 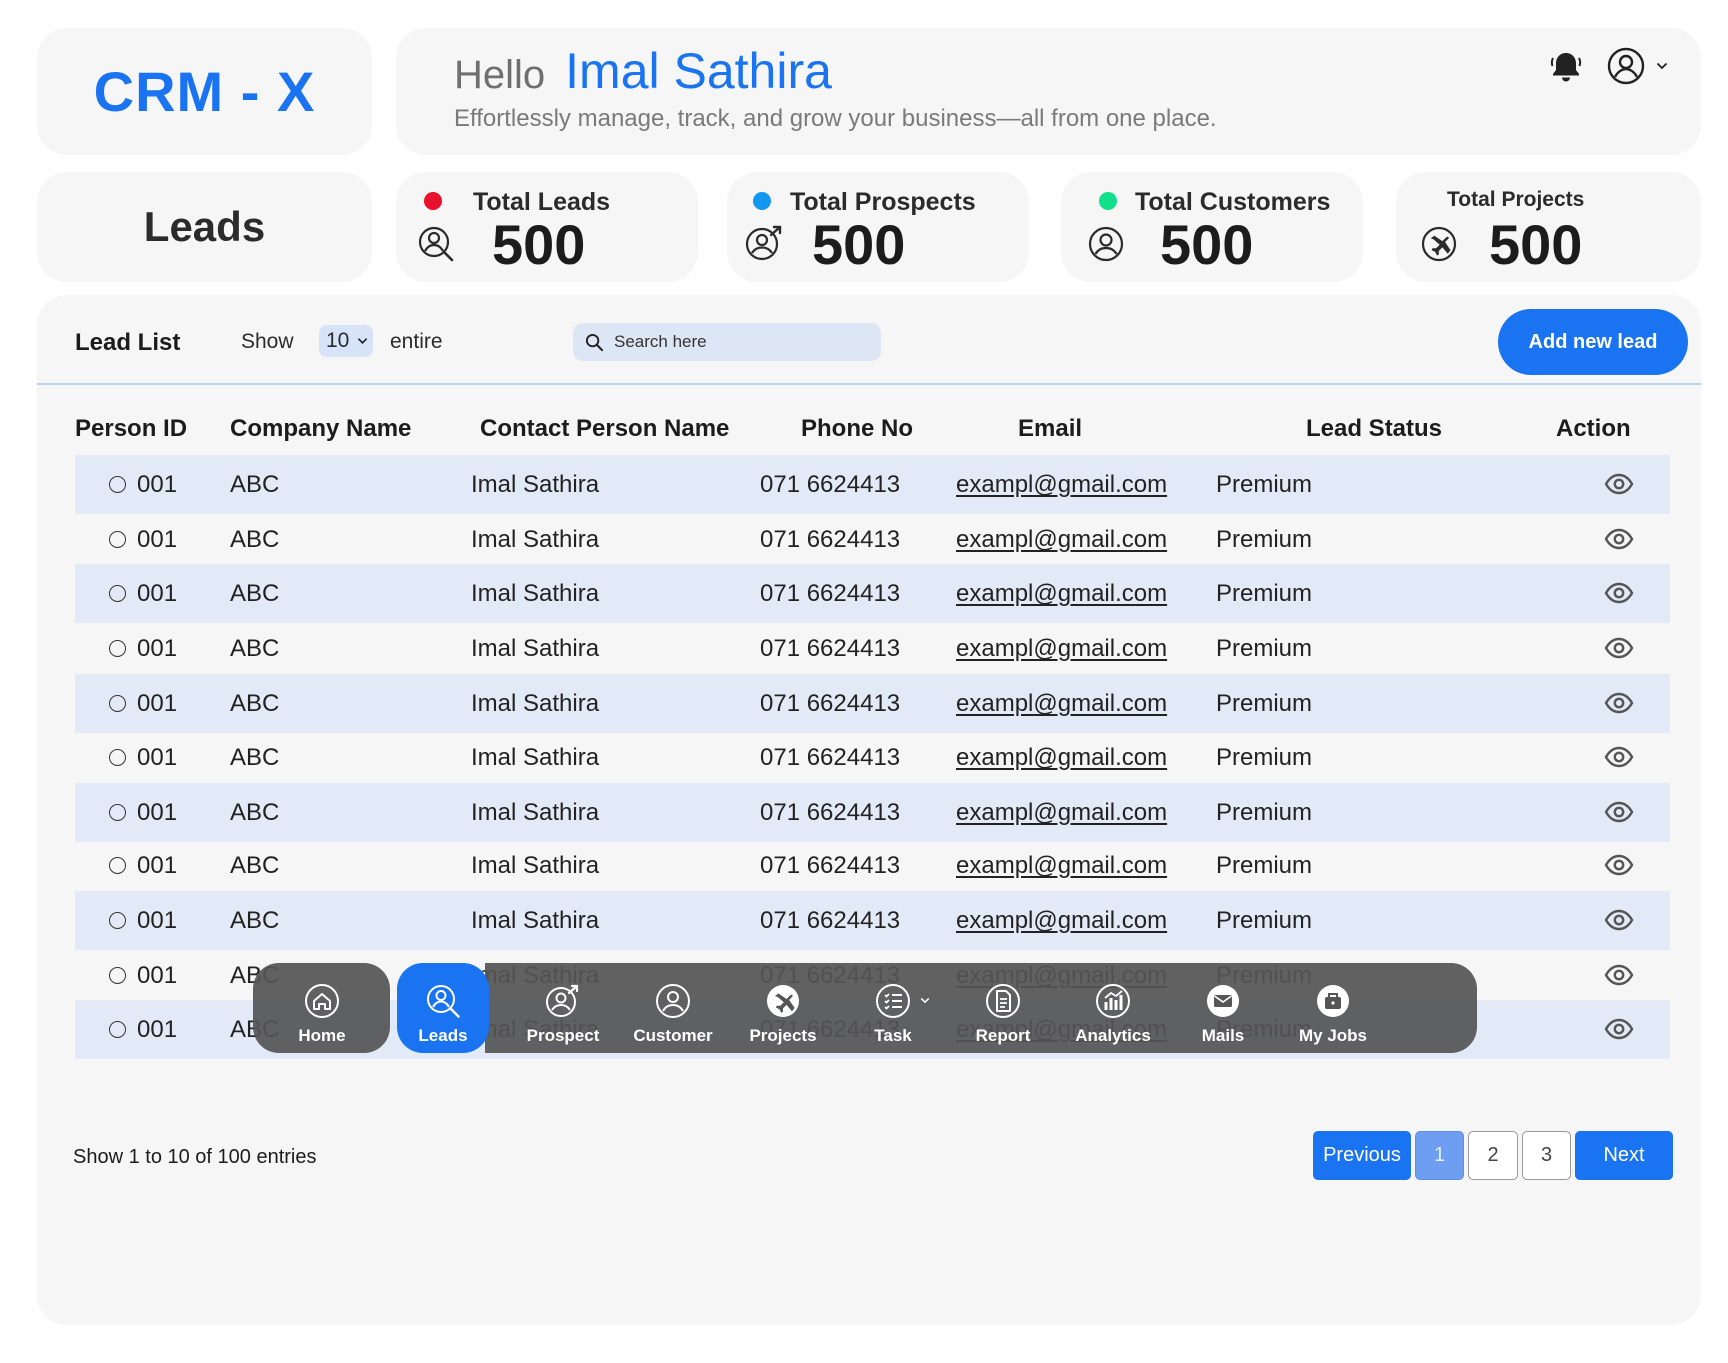 I want to click on nav-item-customer: Customer, so click(x=673, y=1008).